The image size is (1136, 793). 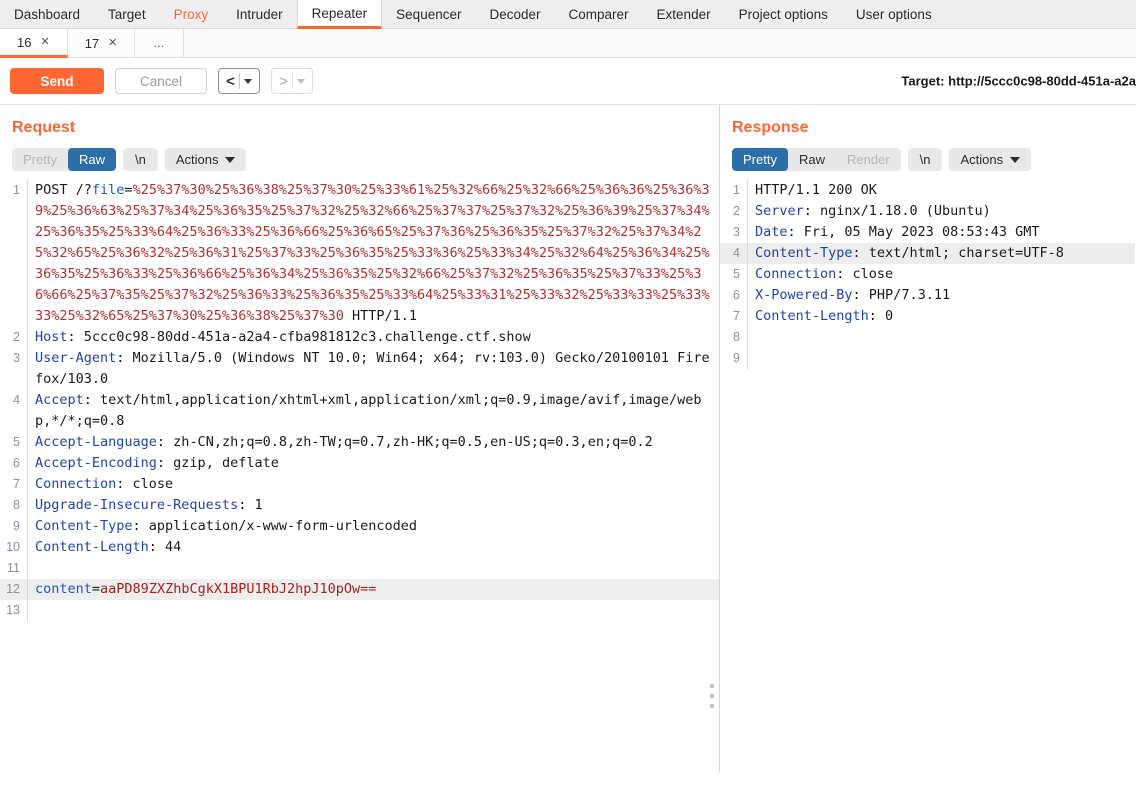 I want to click on response-view-selector: Pretty Raw Render, so click(x=816, y=159).